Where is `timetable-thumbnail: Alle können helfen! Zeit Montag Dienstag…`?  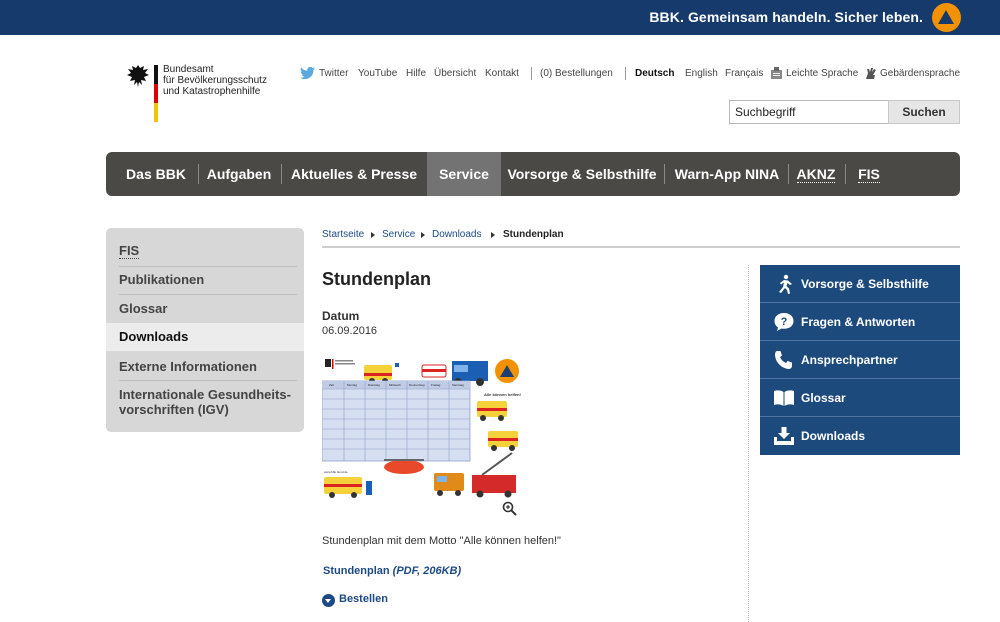 timetable-thumbnail: Alle können helfen! Zeit Montag Dienstag… is located at coordinates (424, 427).